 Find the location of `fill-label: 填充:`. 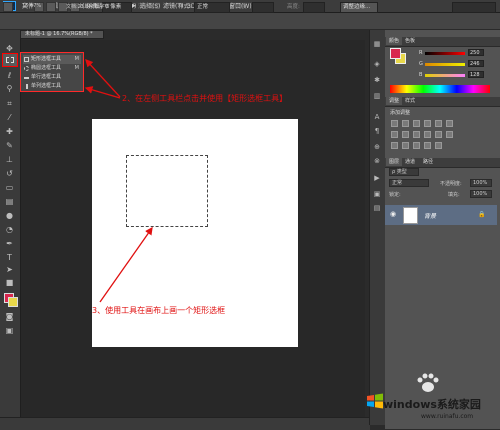

fill-label: 填充: is located at coordinates (454, 195).